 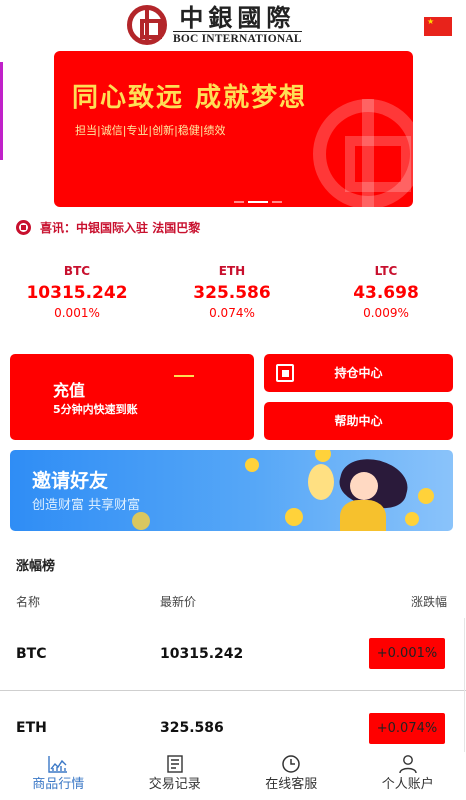 I want to click on help-center-button: 帮助中心, so click(x=358, y=421).